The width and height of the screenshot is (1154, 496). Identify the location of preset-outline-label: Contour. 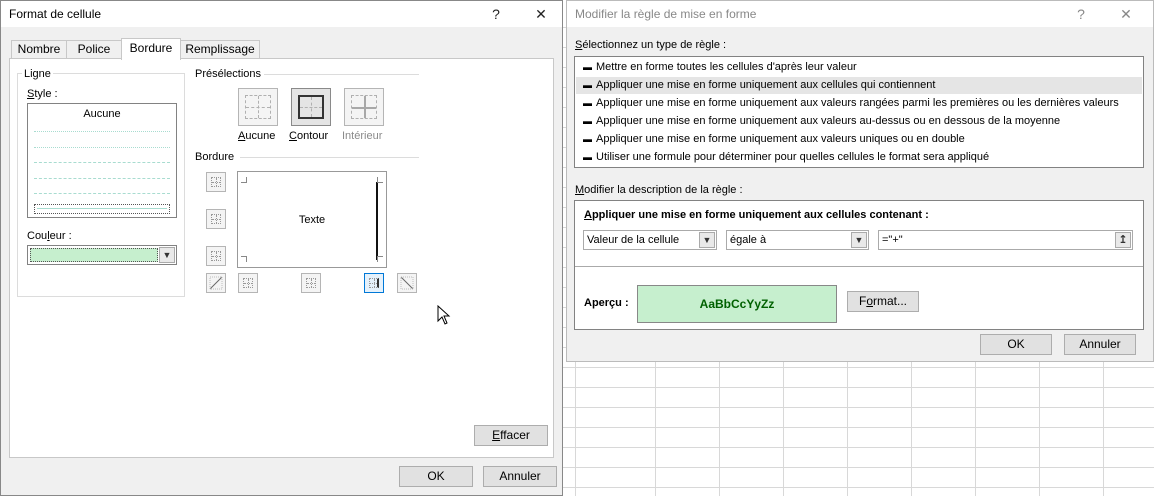
(309, 136).